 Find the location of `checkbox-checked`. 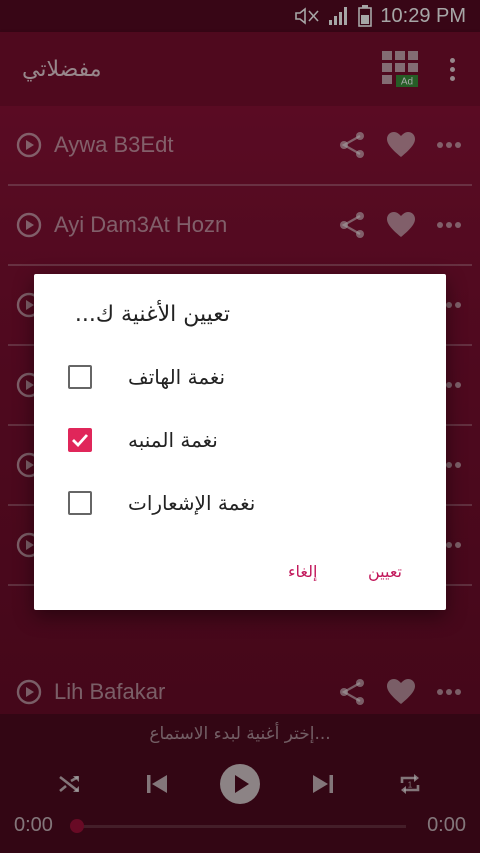

checkbox-checked is located at coordinates (80, 440).